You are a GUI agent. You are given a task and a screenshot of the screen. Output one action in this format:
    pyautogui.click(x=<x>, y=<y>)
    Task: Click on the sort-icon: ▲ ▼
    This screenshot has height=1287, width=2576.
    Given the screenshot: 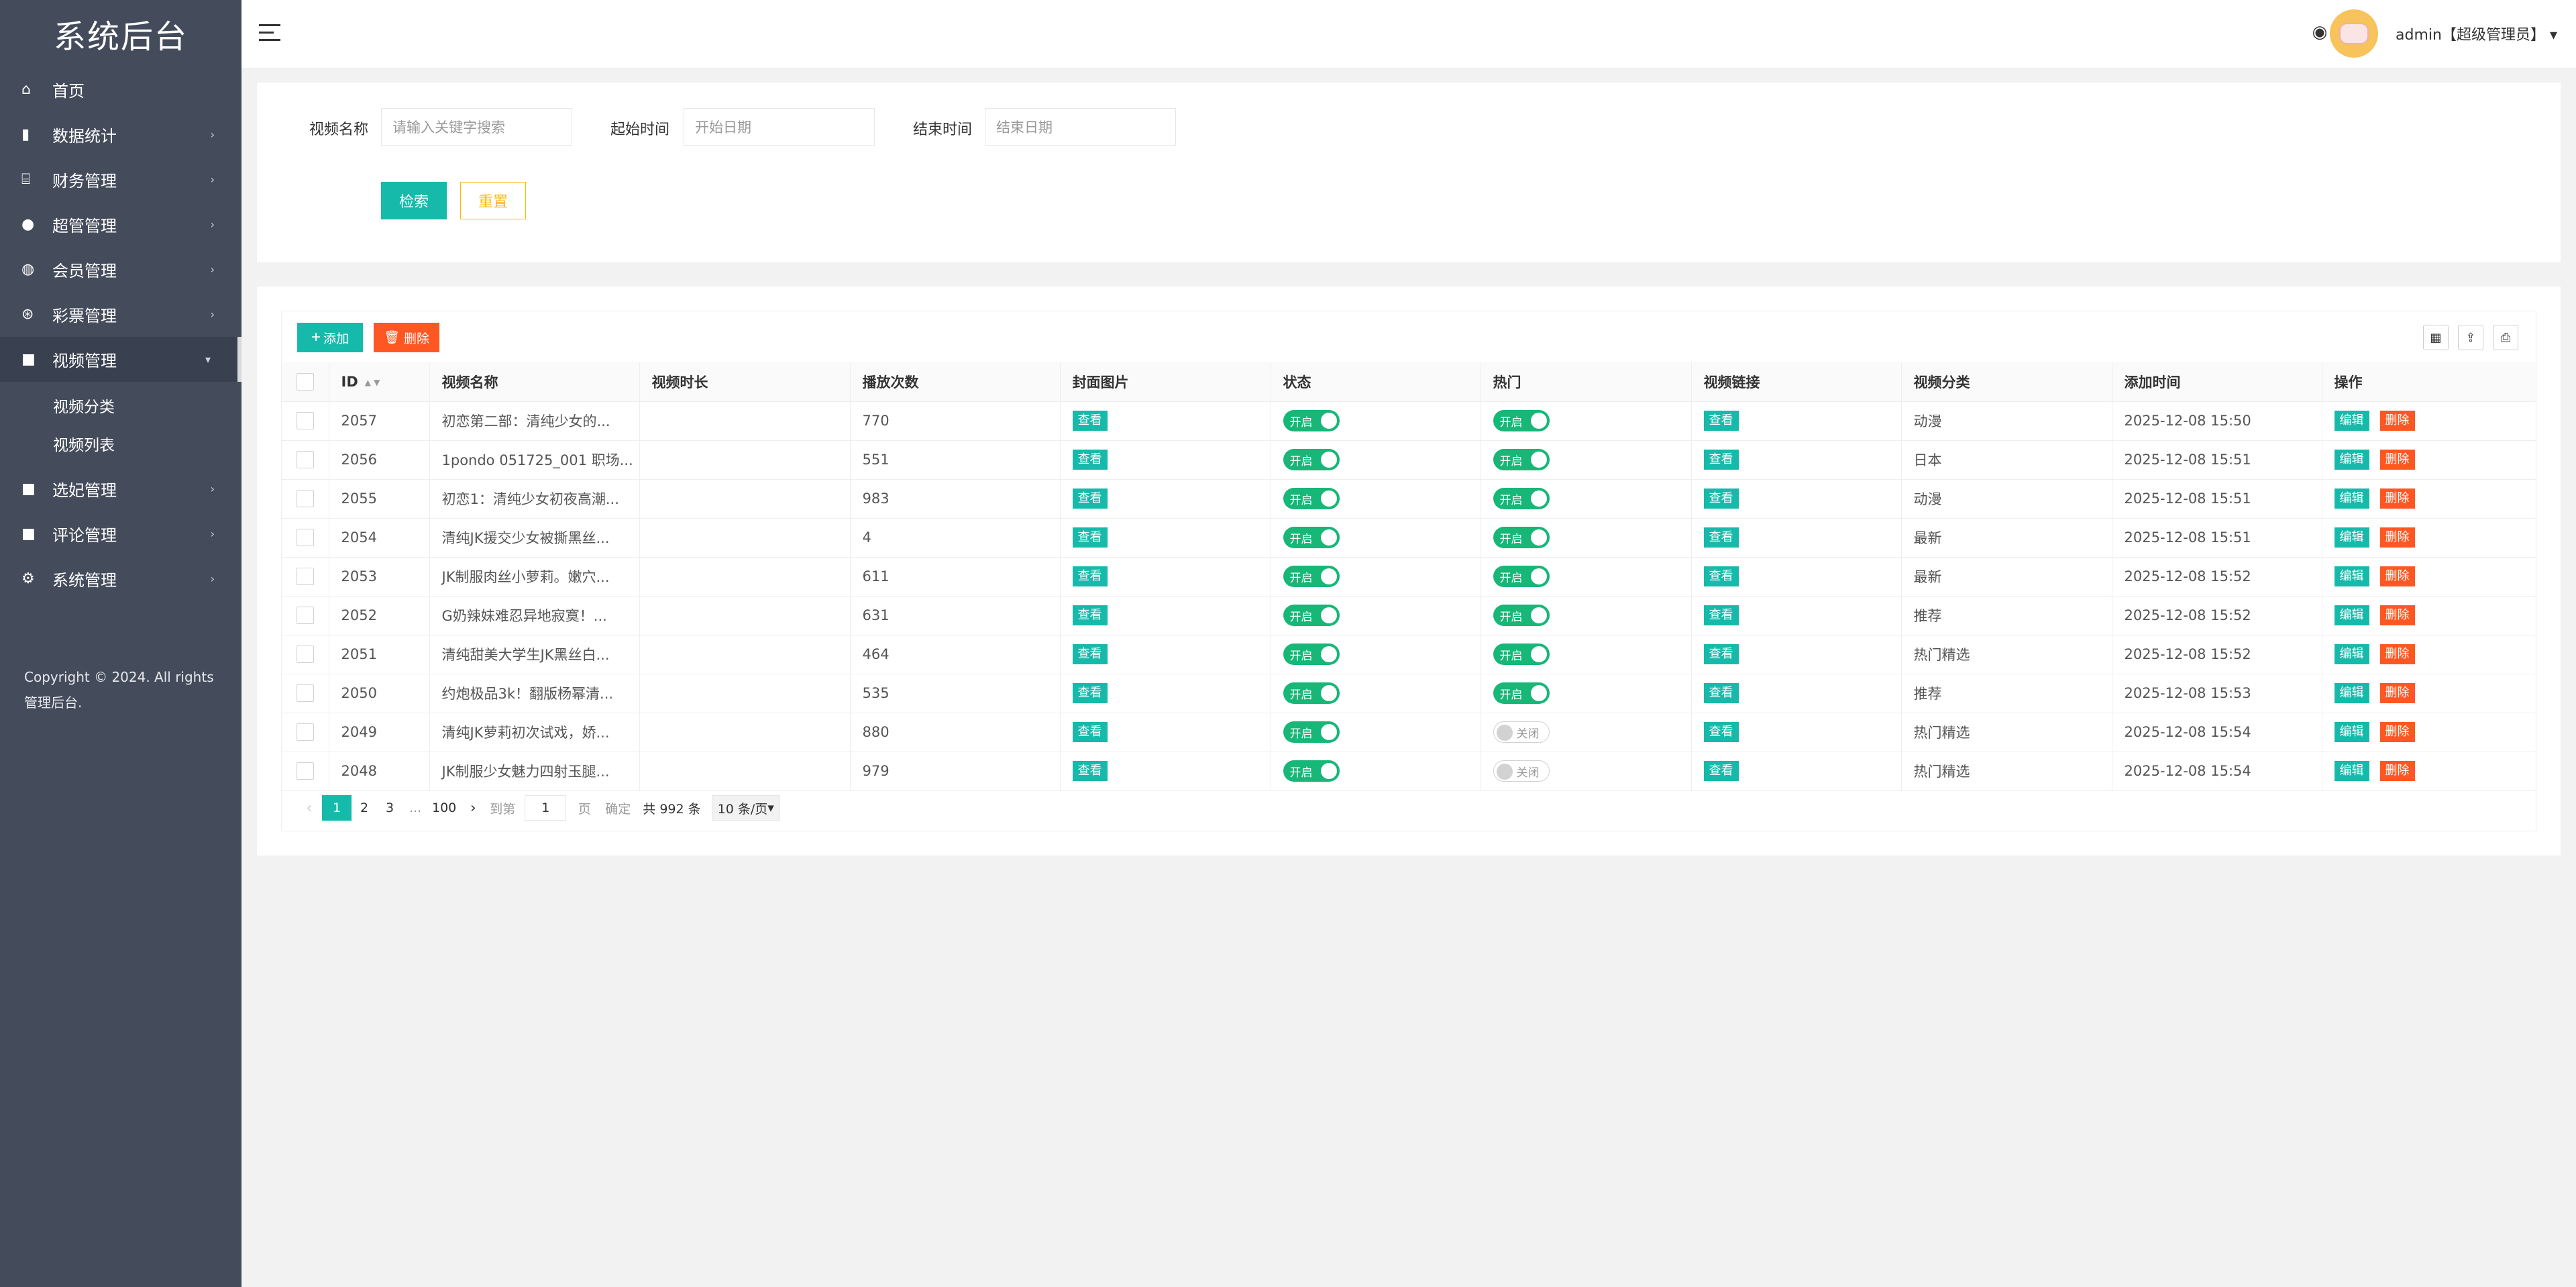 What is the action you would take?
    pyautogui.click(x=372, y=382)
    